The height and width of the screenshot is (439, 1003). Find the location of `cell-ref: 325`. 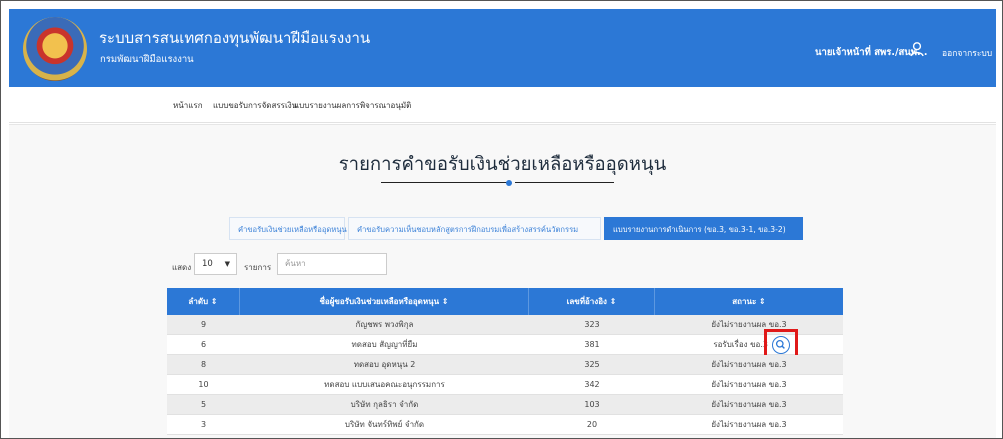

cell-ref: 325 is located at coordinates (592, 364).